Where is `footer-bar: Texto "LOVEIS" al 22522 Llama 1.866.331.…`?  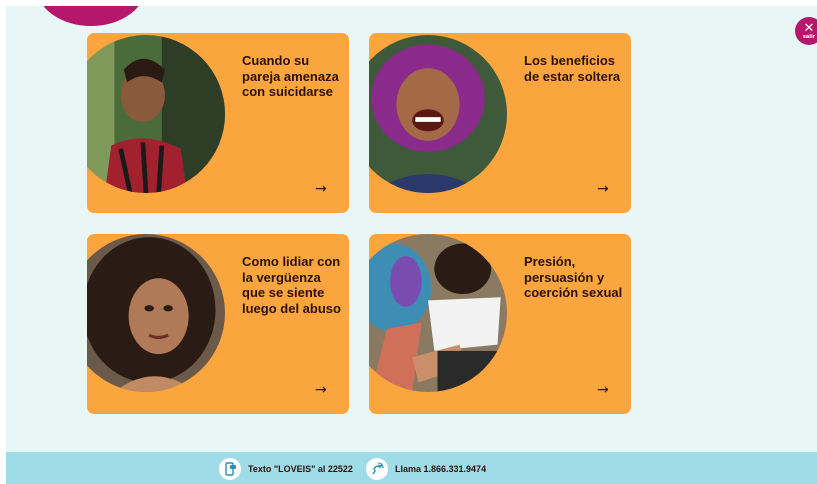
footer-bar: Texto "LOVEIS" al 22522 Llama 1.866.331.… is located at coordinates (411, 468).